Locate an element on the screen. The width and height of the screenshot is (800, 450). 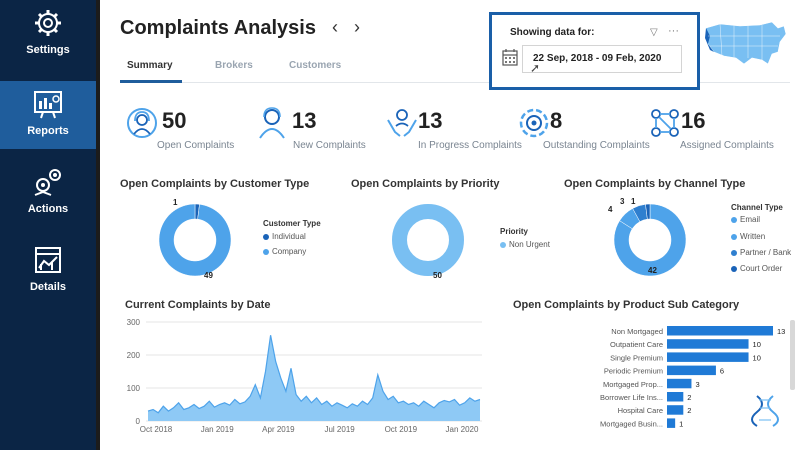
legend-item-individual: Individual is located at coordinates (284, 236).